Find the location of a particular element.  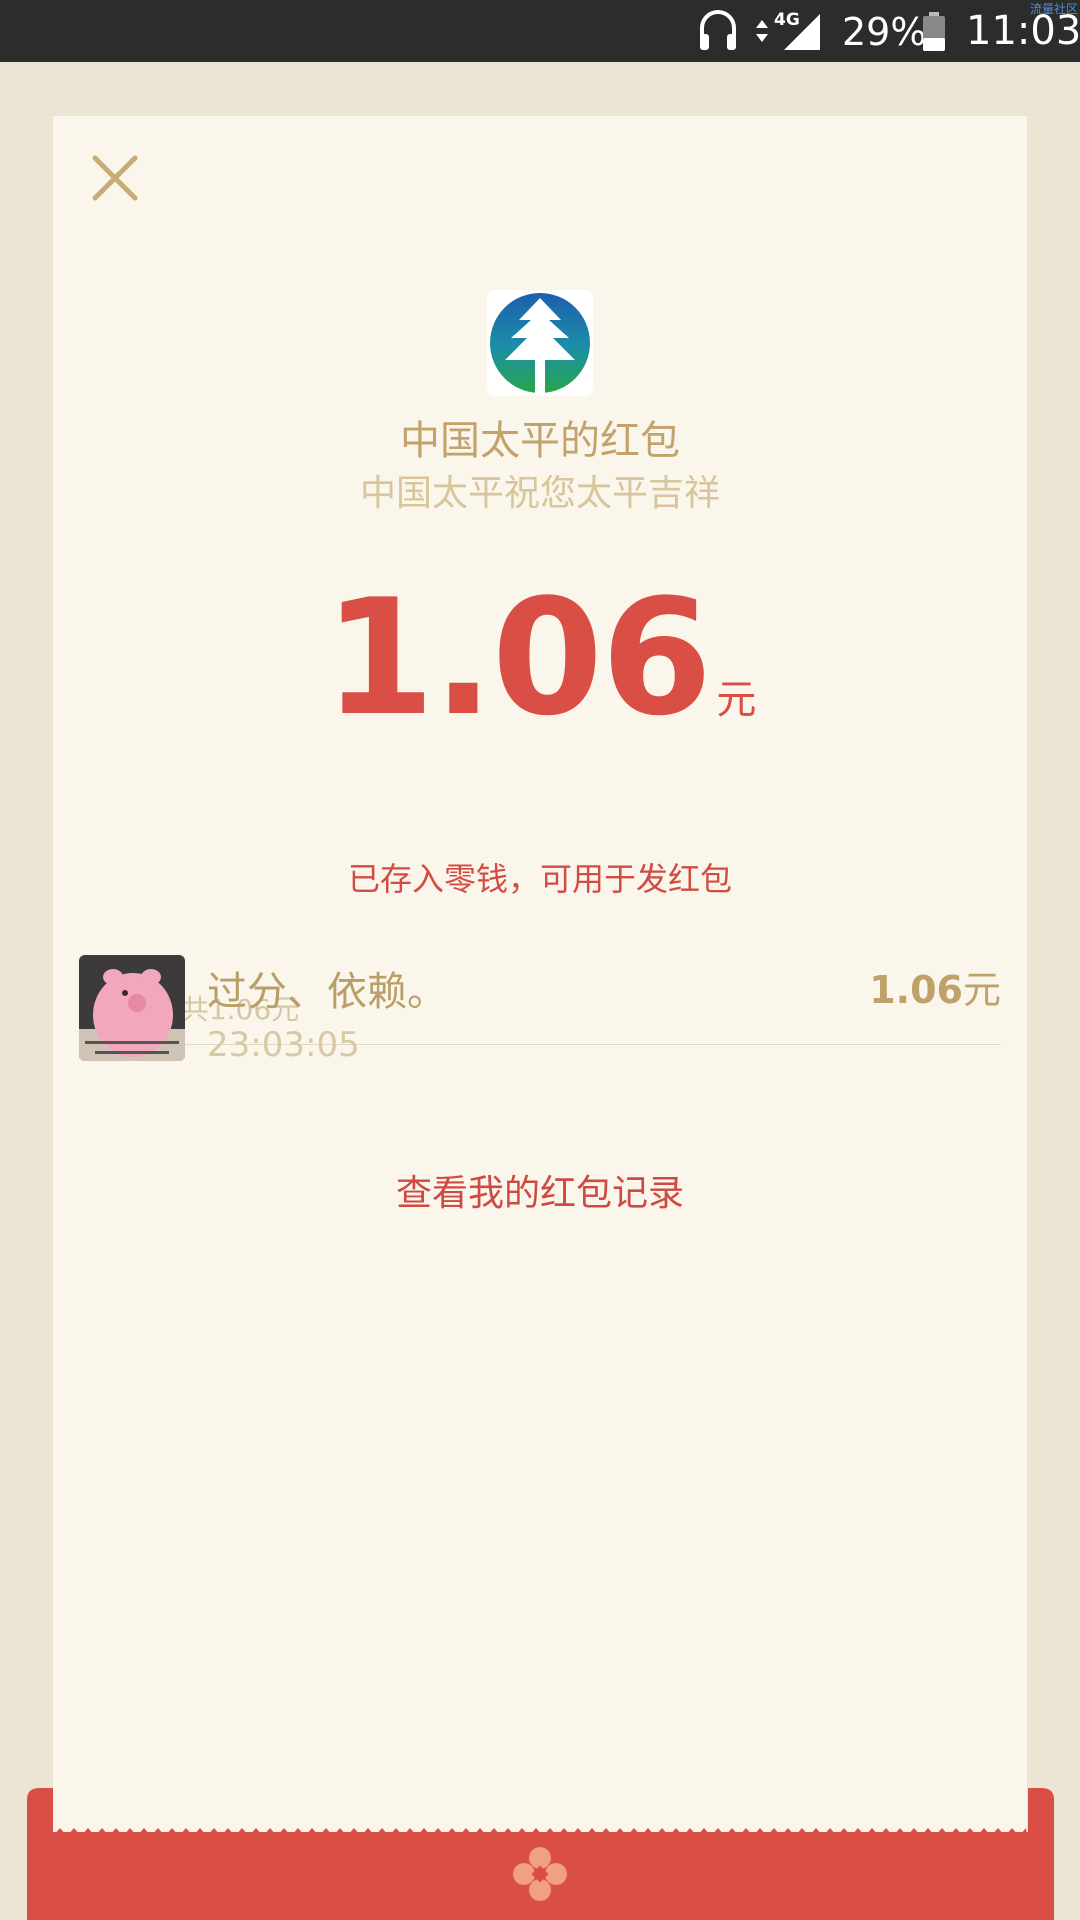

record-name: 过分、依赖。 is located at coordinates (327, 992).